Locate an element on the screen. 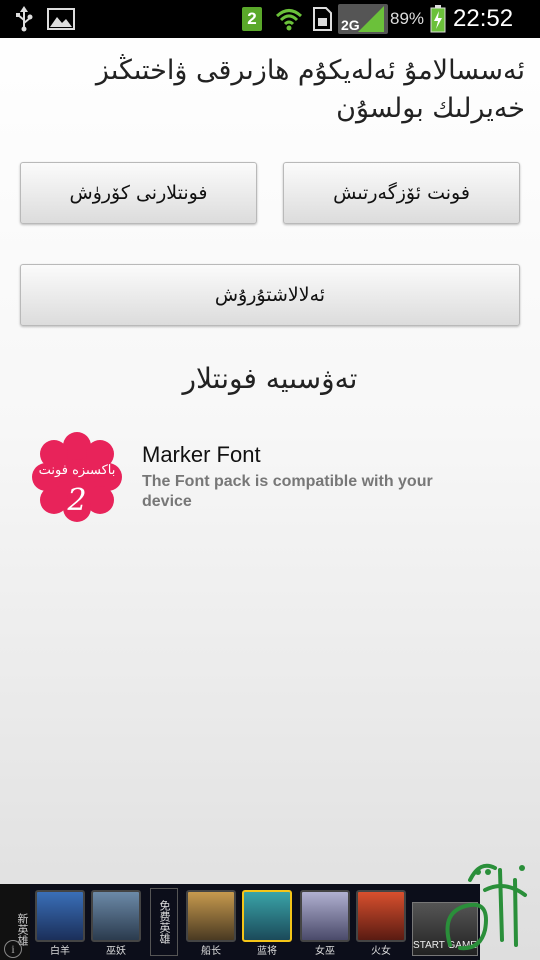  svg-text: باكسىزە فونت is located at coordinates (77, 470).